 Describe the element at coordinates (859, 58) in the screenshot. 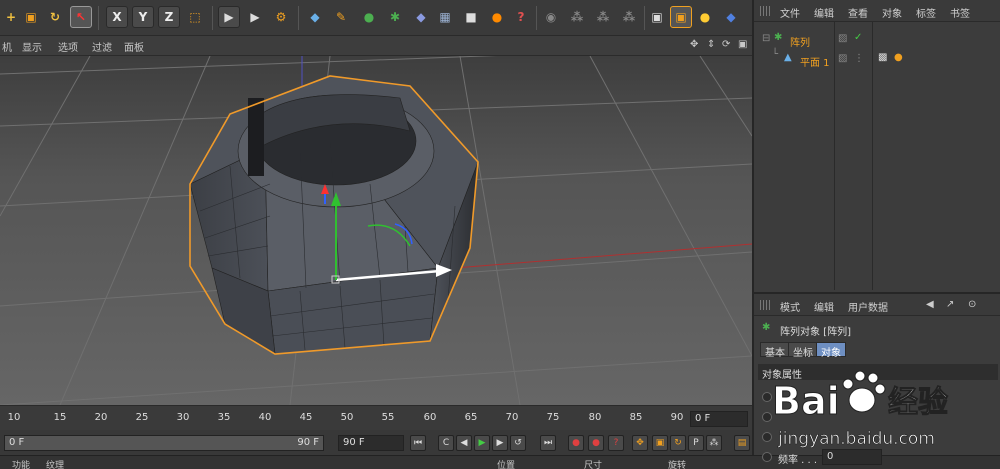

I see `render-toggle-icon: ⋮` at that location.